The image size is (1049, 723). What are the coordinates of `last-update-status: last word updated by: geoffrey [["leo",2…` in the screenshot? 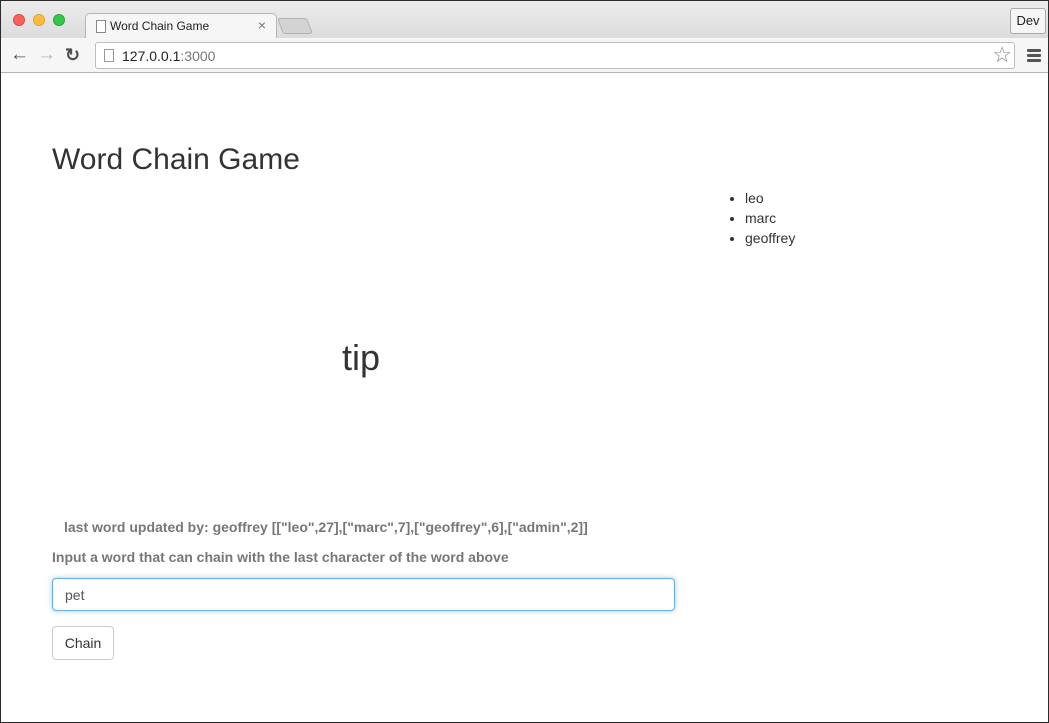 It's located at (326, 527).